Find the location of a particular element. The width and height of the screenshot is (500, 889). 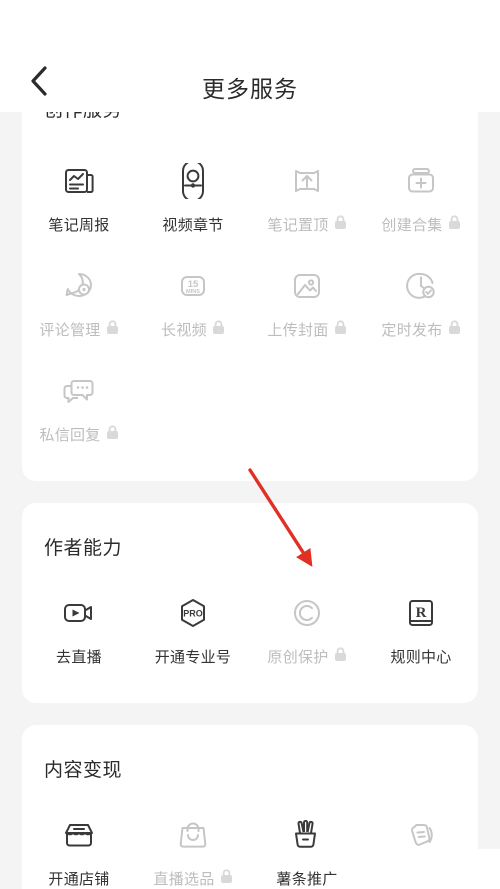

service-item-long-video: 15 MINS 长视频 is located at coordinates (193, 301).